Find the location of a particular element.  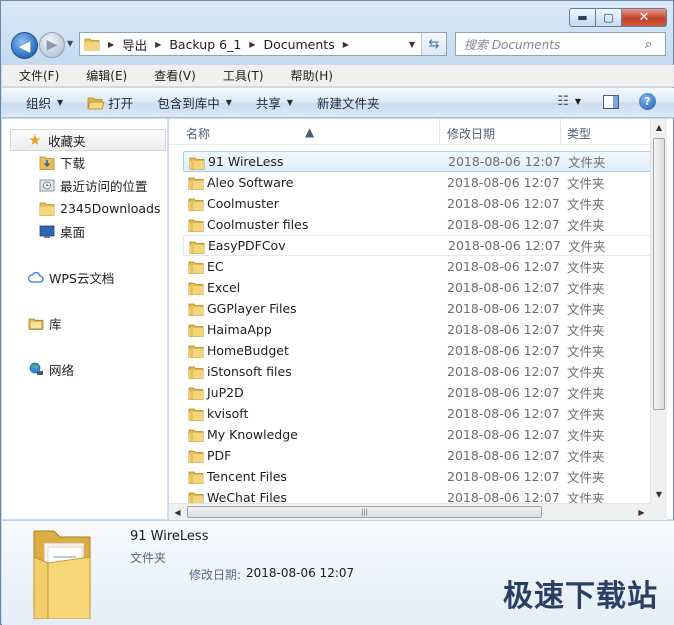

nav-item-downloads: 下载 is located at coordinates (61, 162).